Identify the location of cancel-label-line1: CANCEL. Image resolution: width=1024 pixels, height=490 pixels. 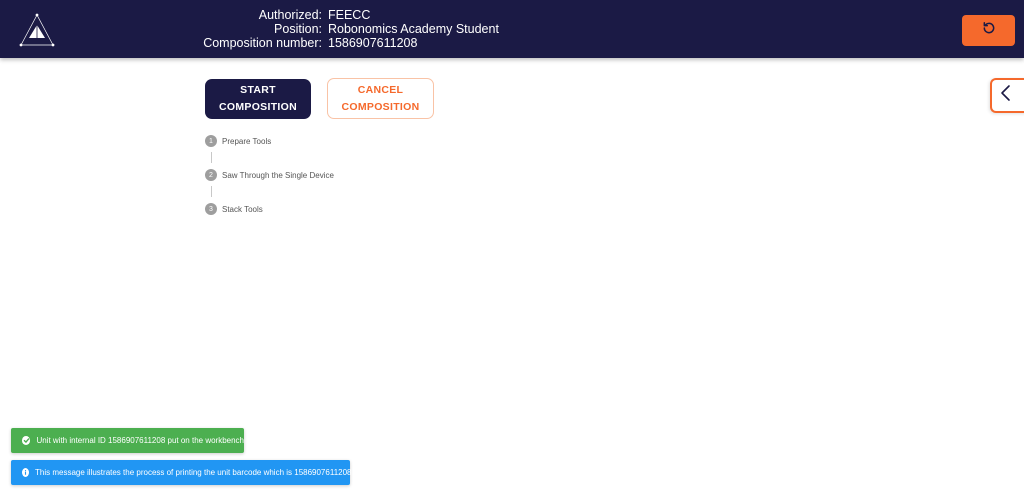
(380, 89).